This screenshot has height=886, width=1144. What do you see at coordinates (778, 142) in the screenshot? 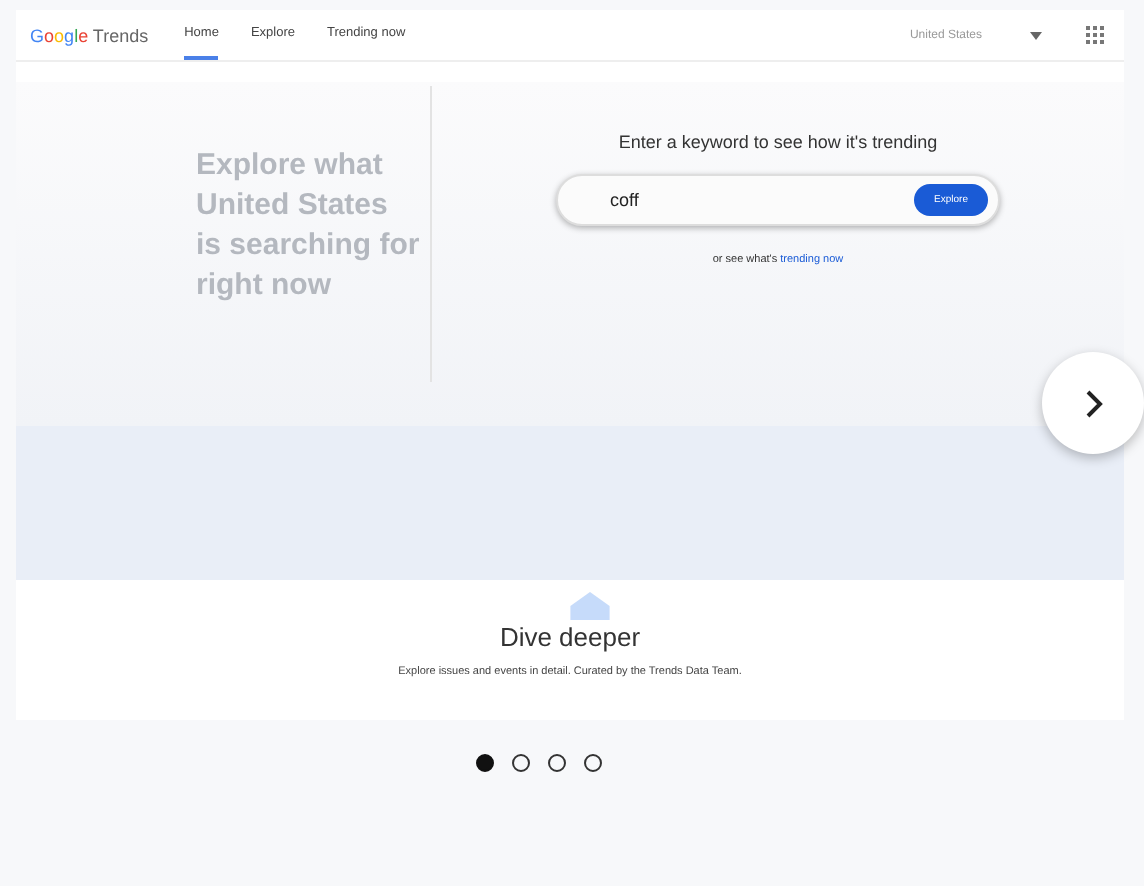
I see `search-prompt: Enter a keyword to see how it's trending` at bounding box center [778, 142].